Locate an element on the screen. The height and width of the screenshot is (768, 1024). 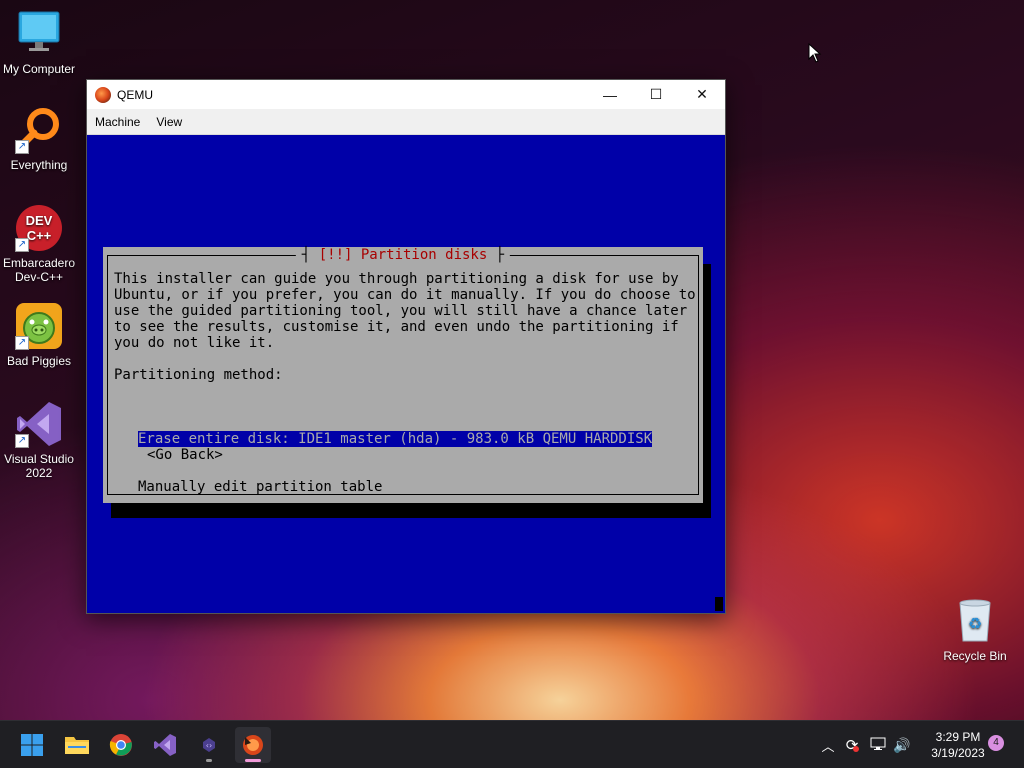
desktop-icon-my-computer: My Computer is located at coordinates (39, 43).